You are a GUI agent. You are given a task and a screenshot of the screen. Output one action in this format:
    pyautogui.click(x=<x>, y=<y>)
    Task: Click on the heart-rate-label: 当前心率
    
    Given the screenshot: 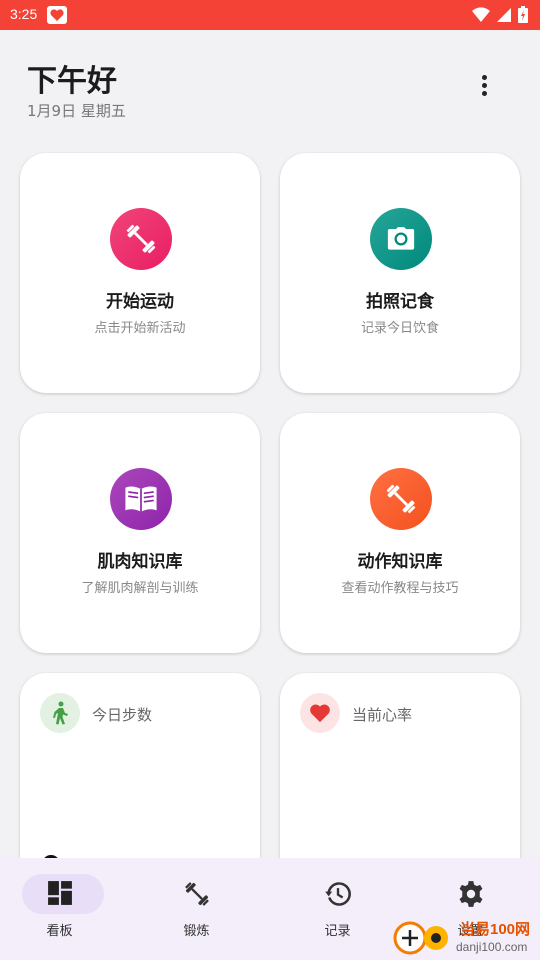 What is the action you would take?
    pyautogui.click(x=382, y=715)
    